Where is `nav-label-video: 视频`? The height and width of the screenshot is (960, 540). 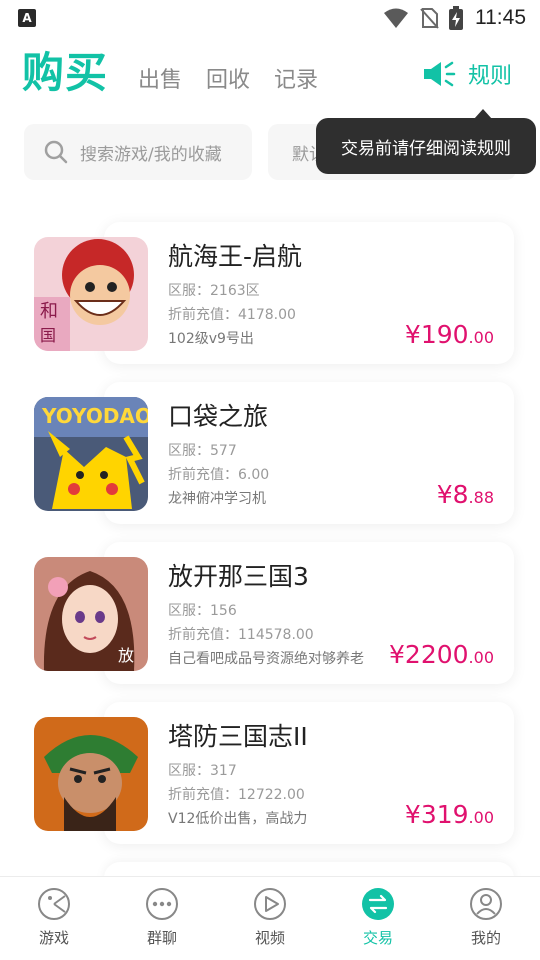 nav-label-video: 视频 is located at coordinates (269, 938).